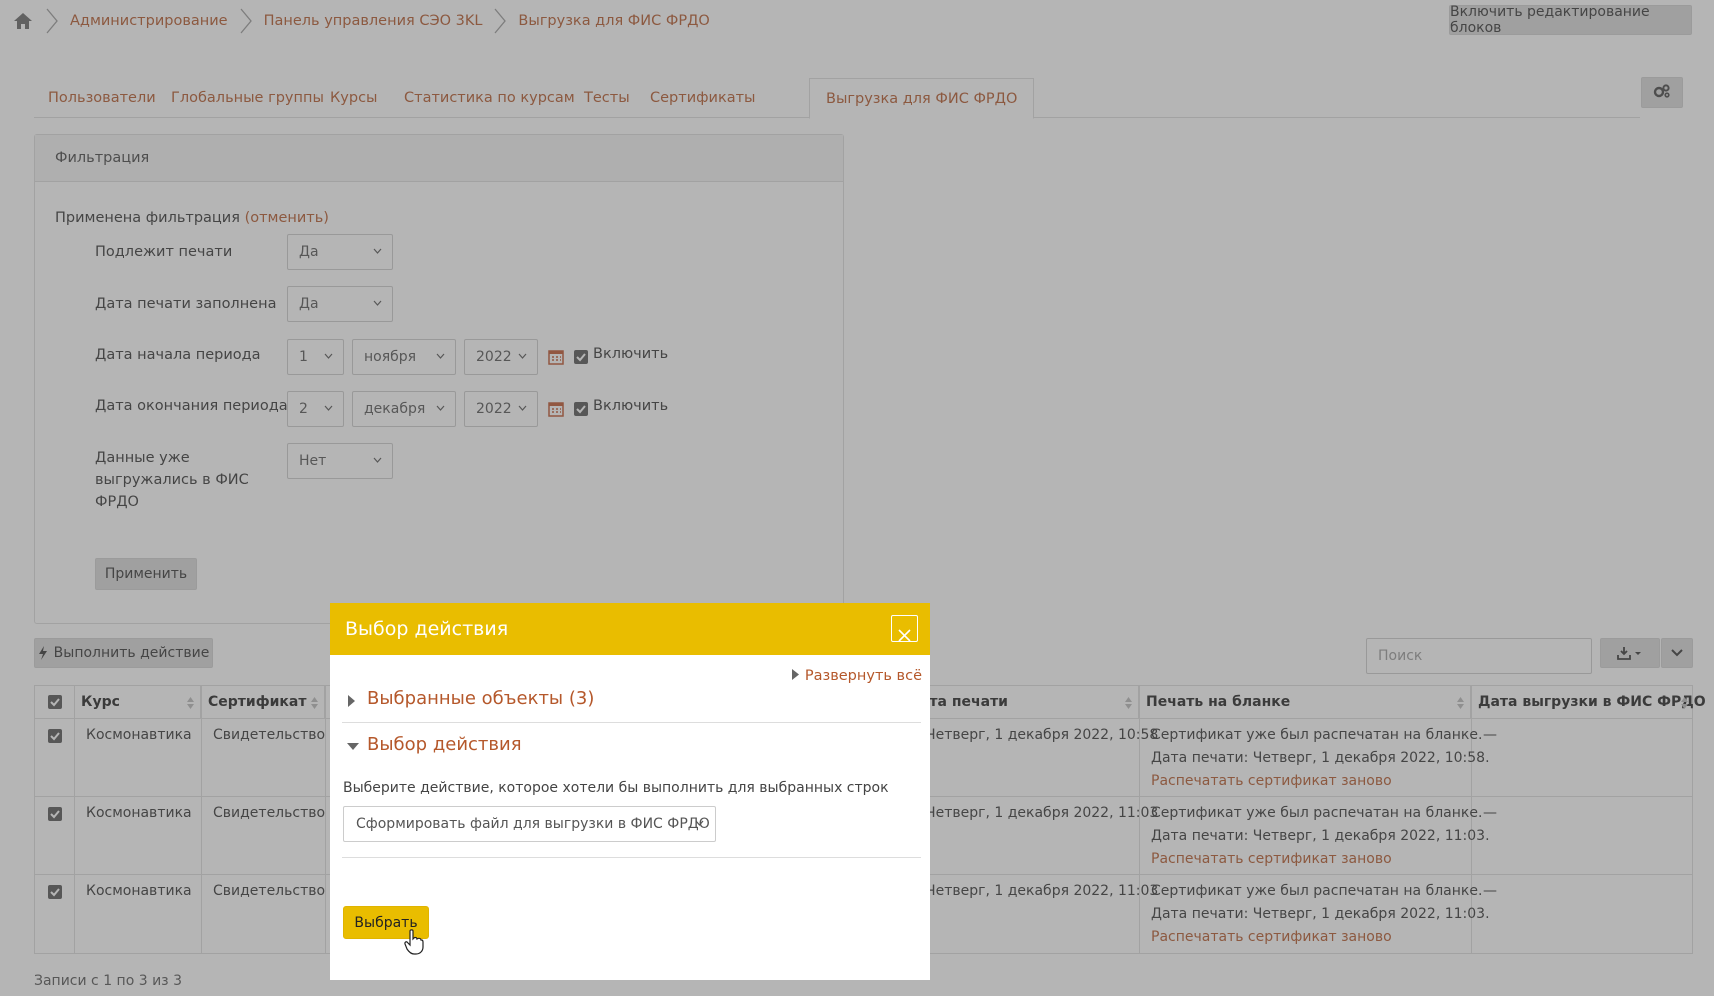 This screenshot has width=1714, height=996. What do you see at coordinates (427, 629) in the screenshot?
I see `dialog-title: Выбор действия` at bounding box center [427, 629].